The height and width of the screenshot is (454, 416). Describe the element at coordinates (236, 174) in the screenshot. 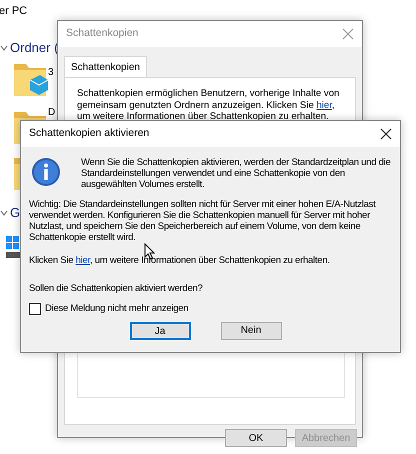

I see `message-text: Wenn Sie die Schattenkopien aktivieren, werden der Standardzeitplan und die Standardeinstellungen verwendet und eine Schattenkopie von den ausgewählten Volumes erstellt.` at that location.